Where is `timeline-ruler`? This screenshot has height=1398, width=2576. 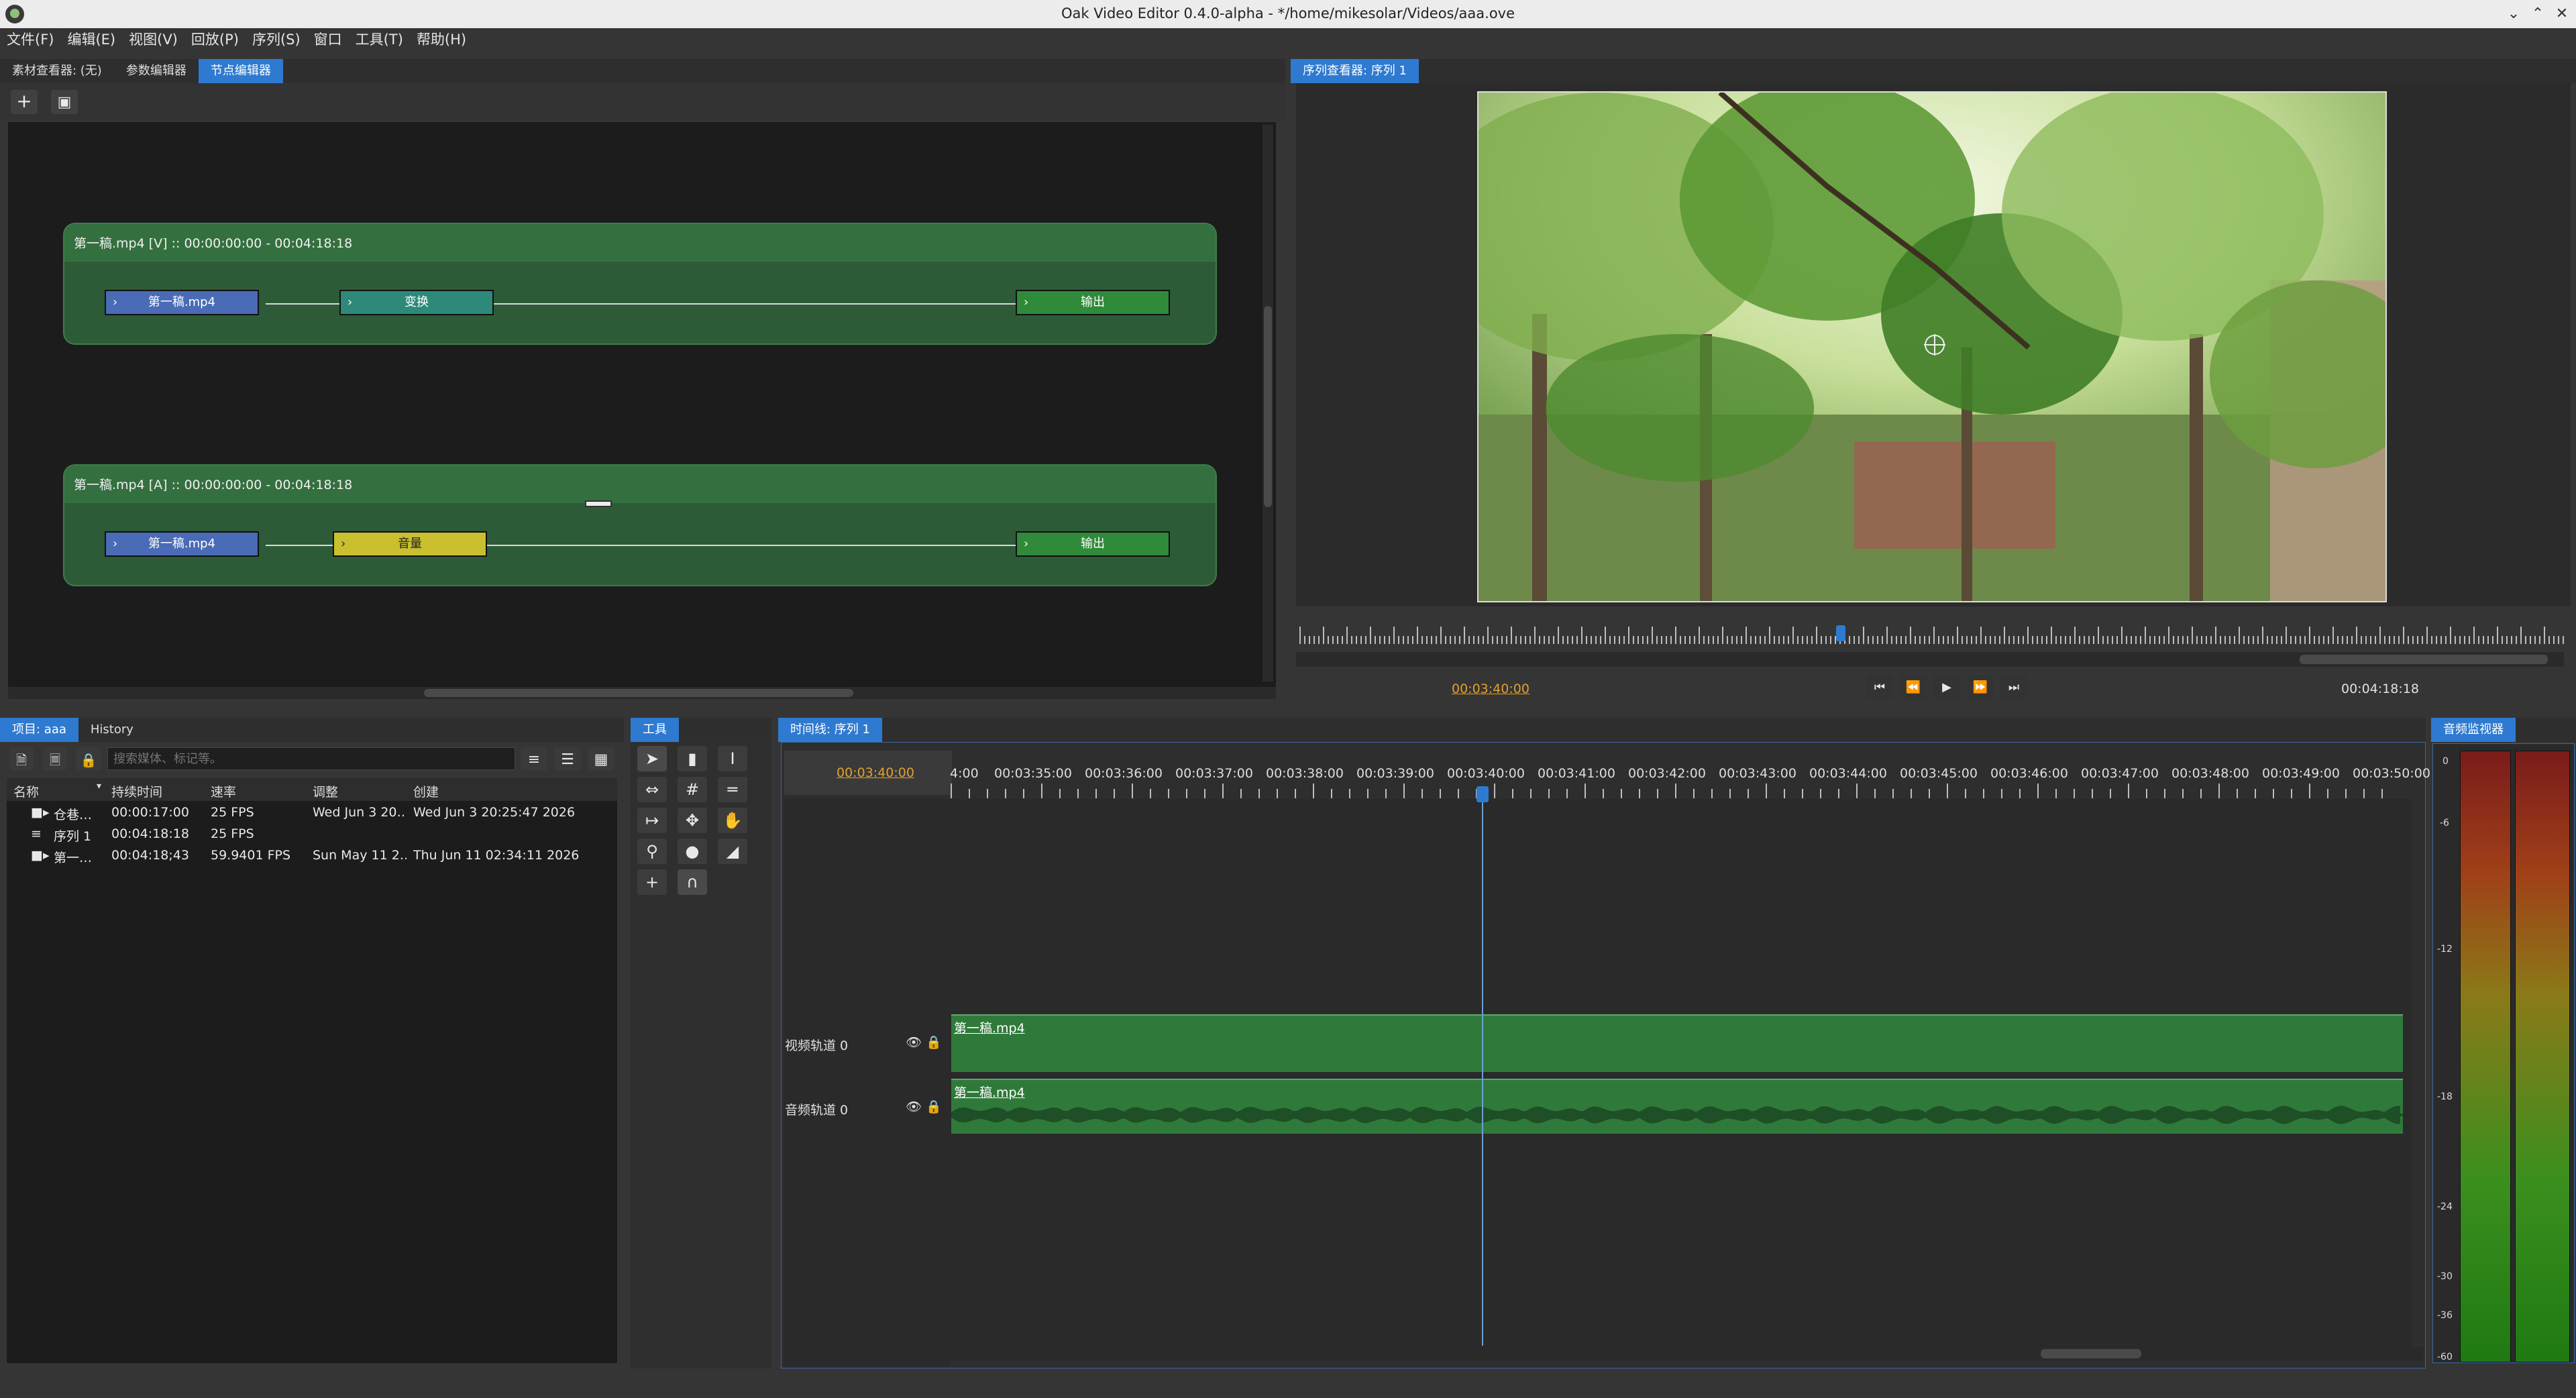 timeline-ruler is located at coordinates (1683, 782).